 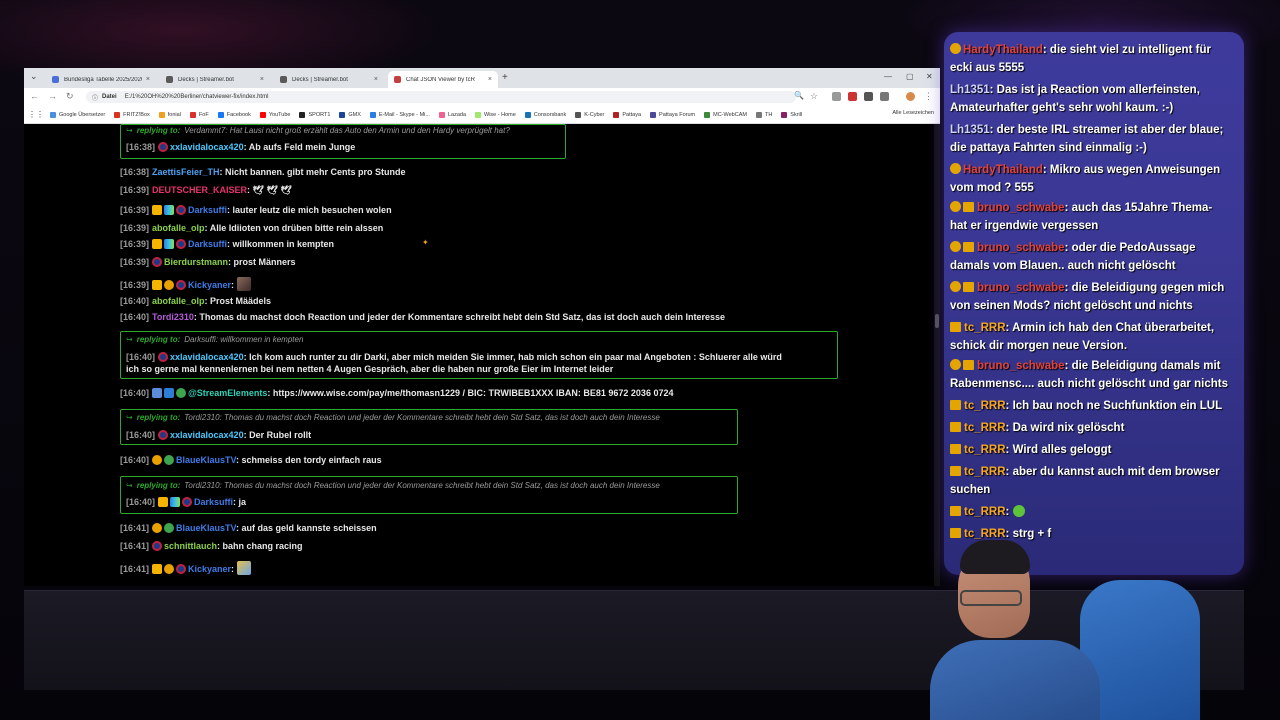 I want to click on overlay-username: bruno_schwabe, so click(x=1021, y=288).